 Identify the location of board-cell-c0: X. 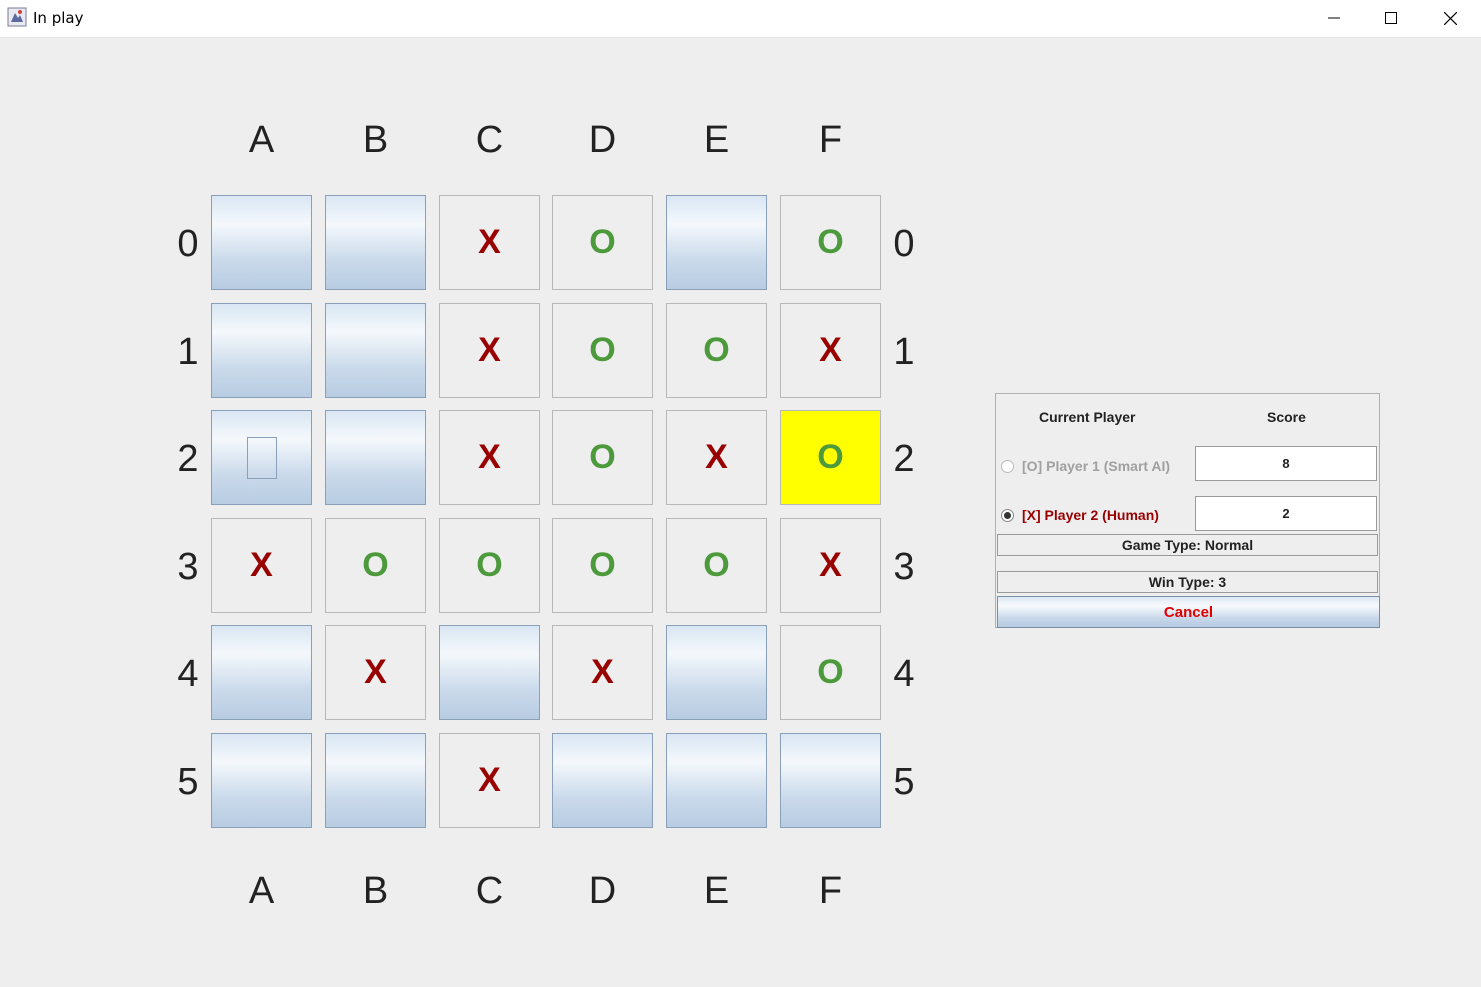
(489, 242).